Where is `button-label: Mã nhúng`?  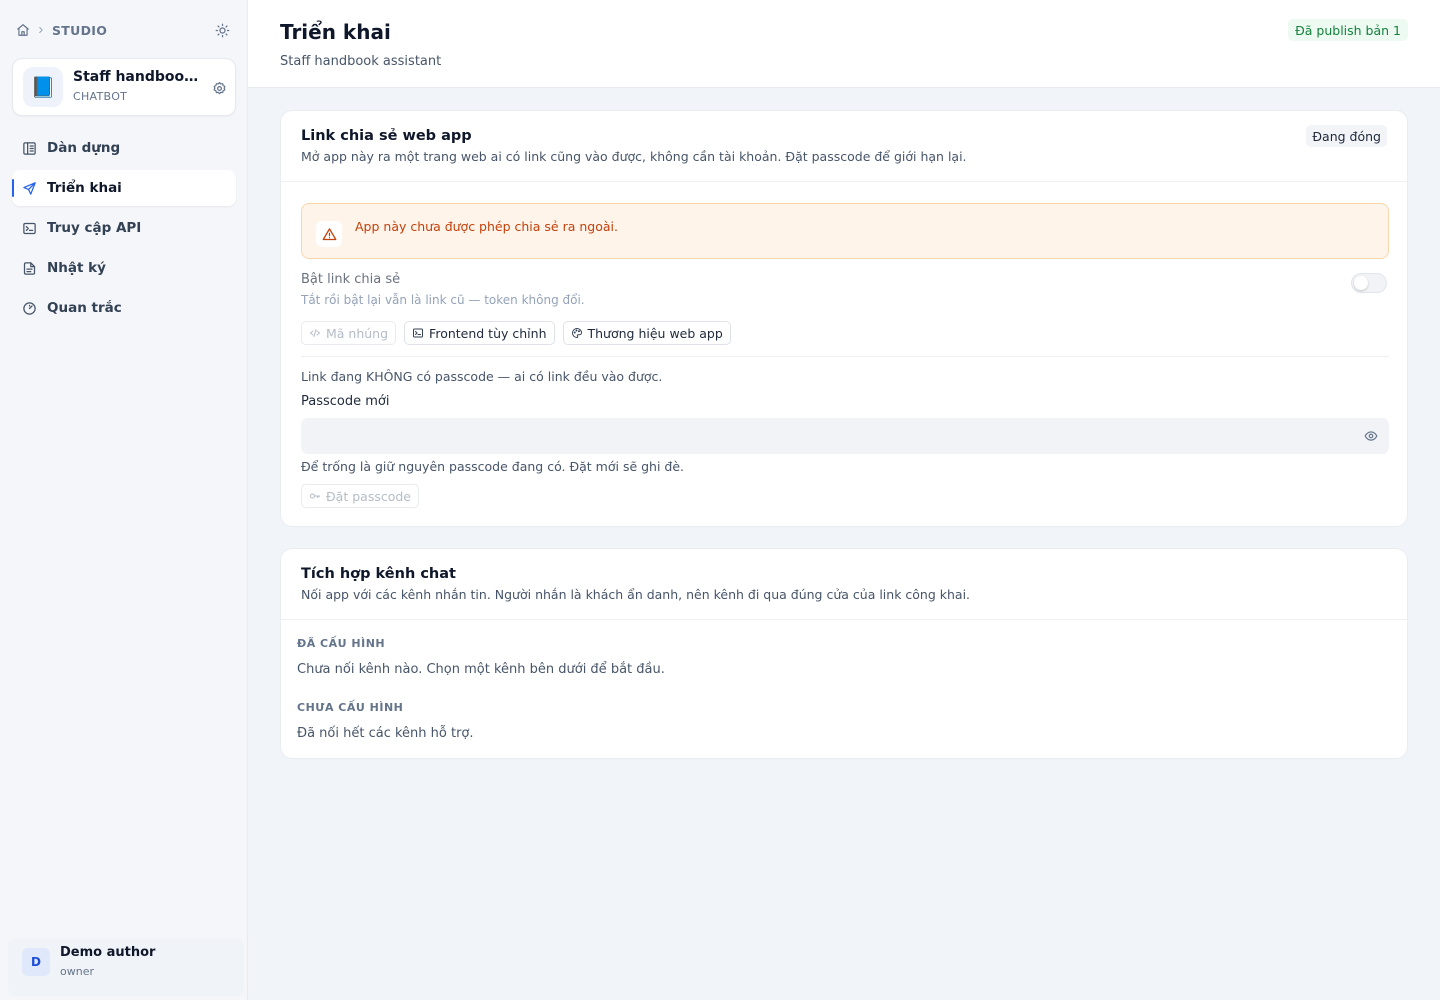 button-label: Mã nhúng is located at coordinates (357, 333).